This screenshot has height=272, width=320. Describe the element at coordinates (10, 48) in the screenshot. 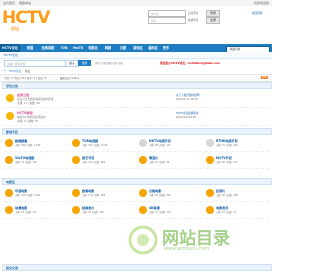

I see `nav-item: HCTV论坛` at that location.